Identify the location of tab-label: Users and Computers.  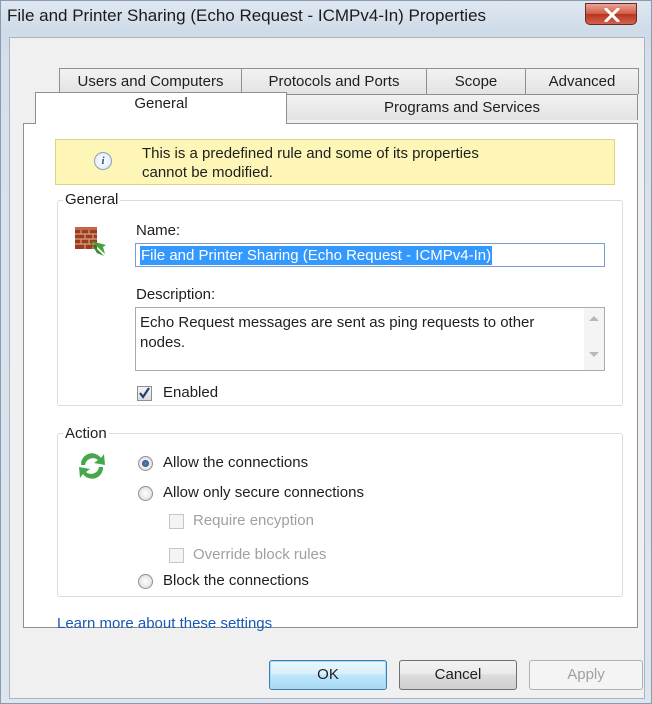
(150, 81).